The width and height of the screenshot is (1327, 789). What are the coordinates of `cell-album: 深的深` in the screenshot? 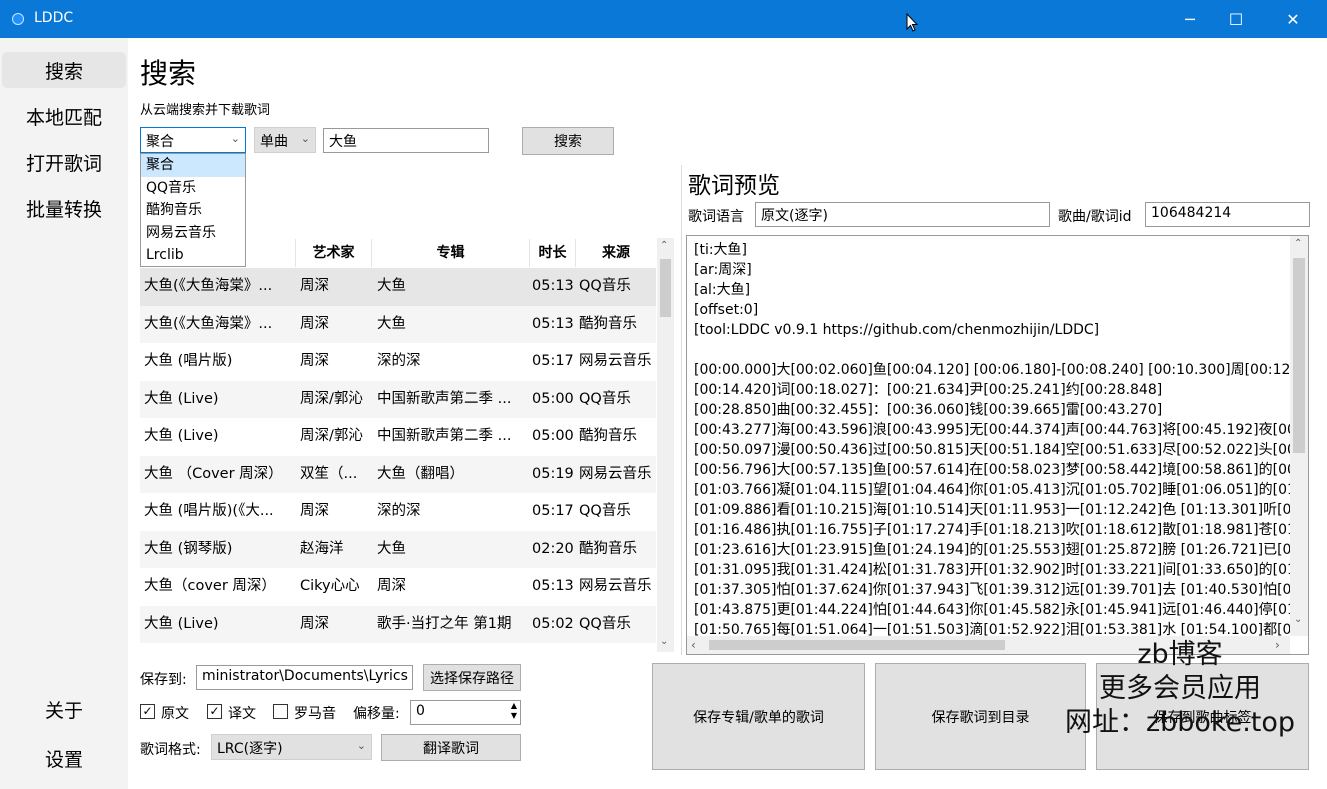 It's located at (399, 361).